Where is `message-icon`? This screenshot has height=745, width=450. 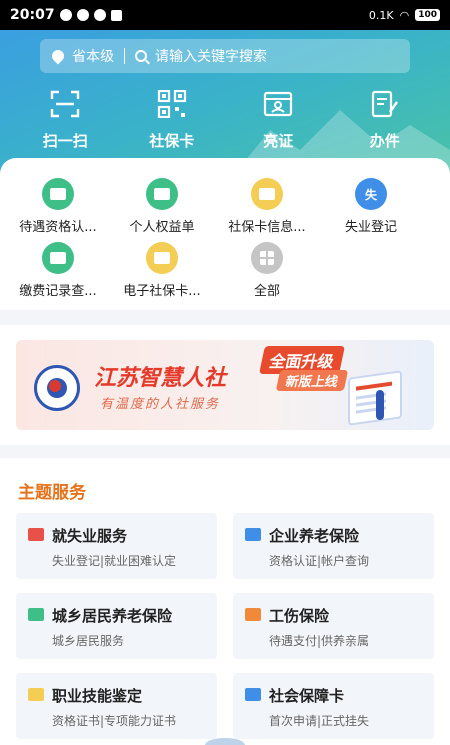 message-icon is located at coordinates (99, 15).